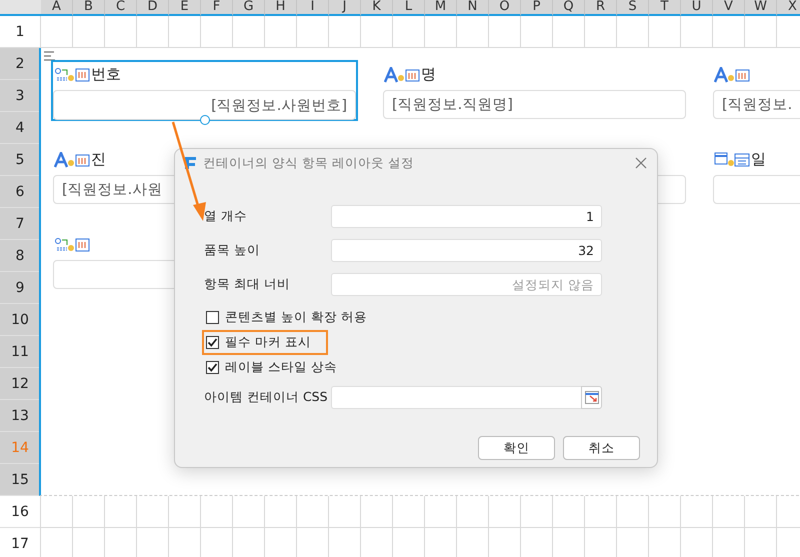 This screenshot has height=557, width=800. I want to click on picker-button, so click(591, 397).